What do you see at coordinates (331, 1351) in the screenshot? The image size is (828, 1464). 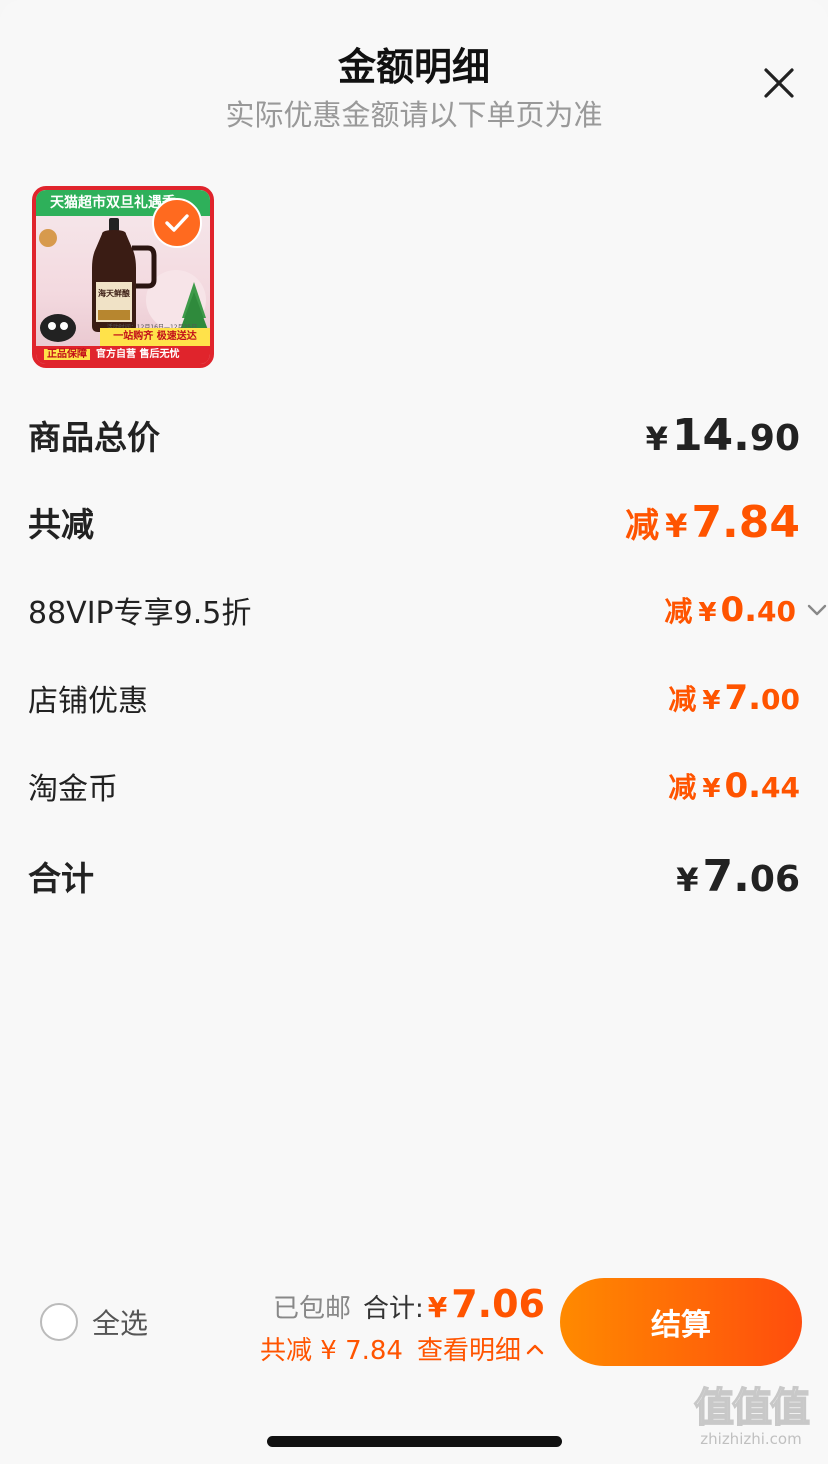 I see `footer-discount-text: 共减 ¥ 7.84` at bounding box center [331, 1351].